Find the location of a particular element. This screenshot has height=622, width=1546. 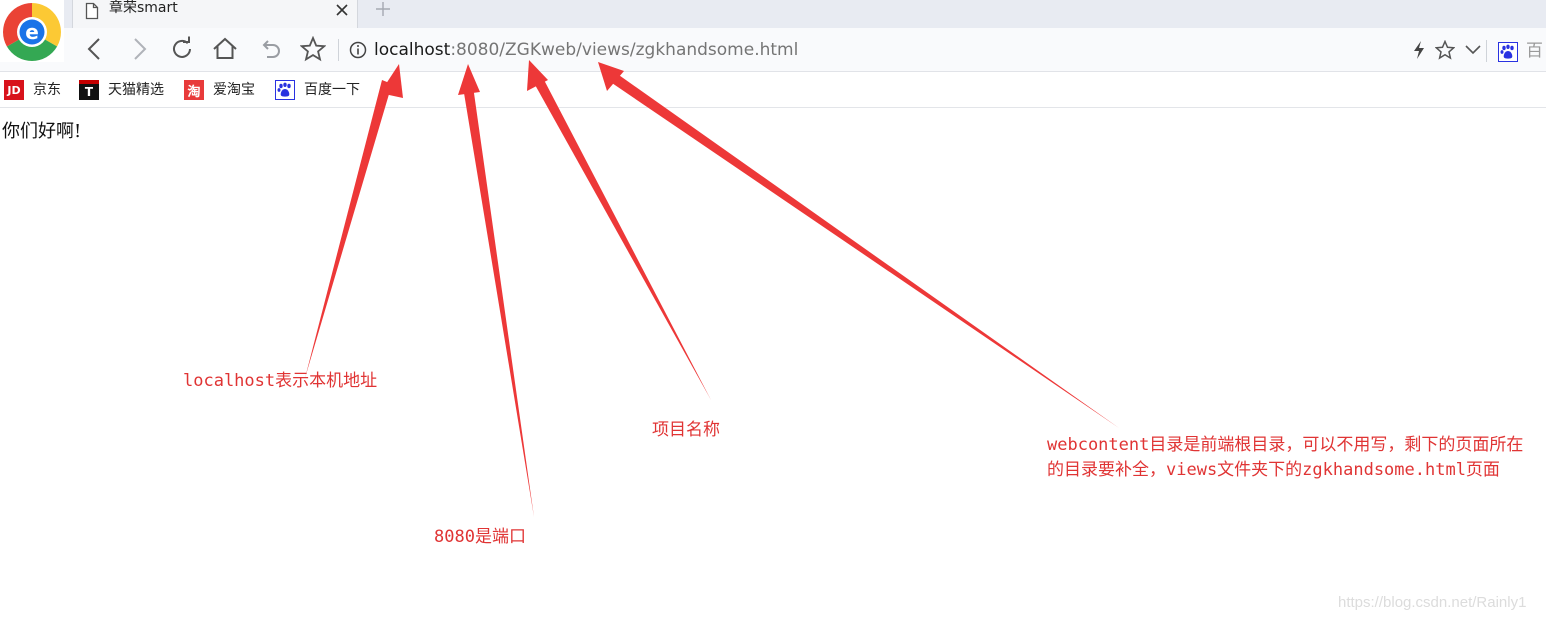

page-icon is located at coordinates (92, 13).